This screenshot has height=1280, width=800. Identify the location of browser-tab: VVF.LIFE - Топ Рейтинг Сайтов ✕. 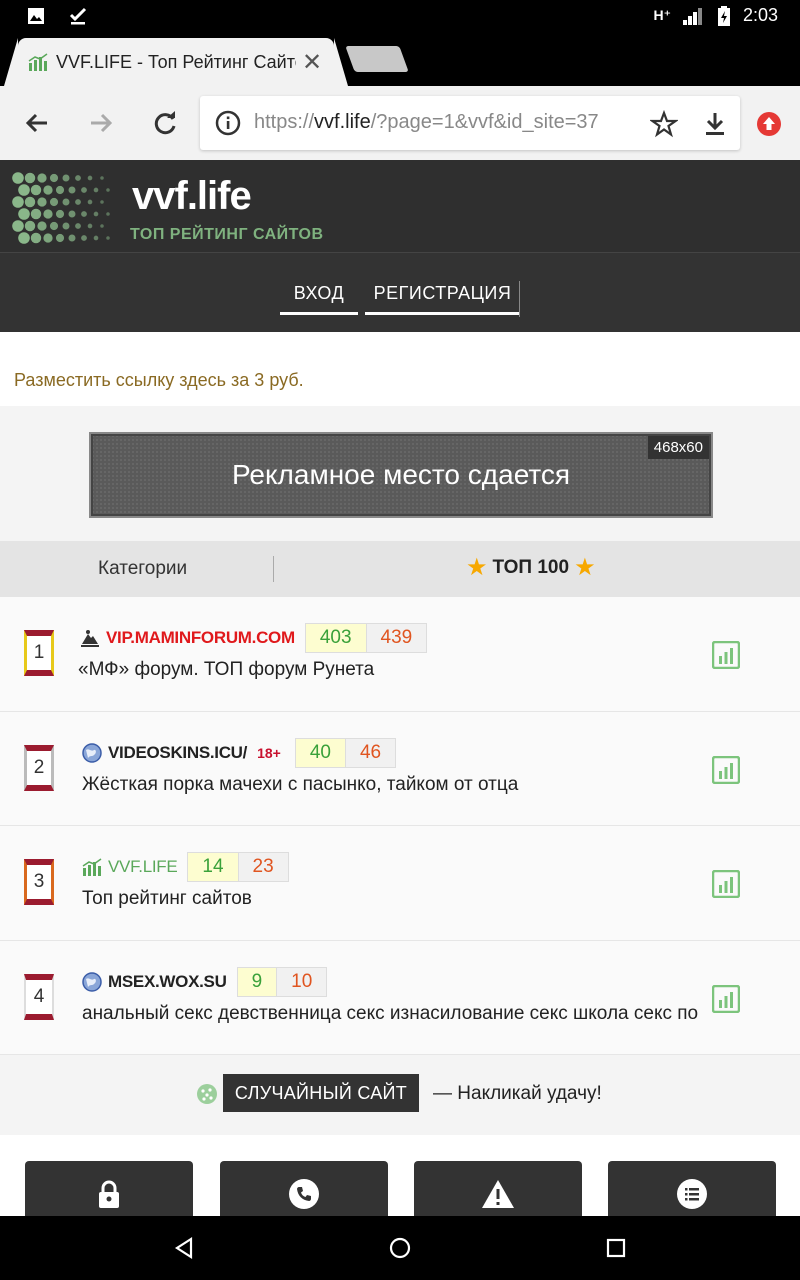
(176, 62).